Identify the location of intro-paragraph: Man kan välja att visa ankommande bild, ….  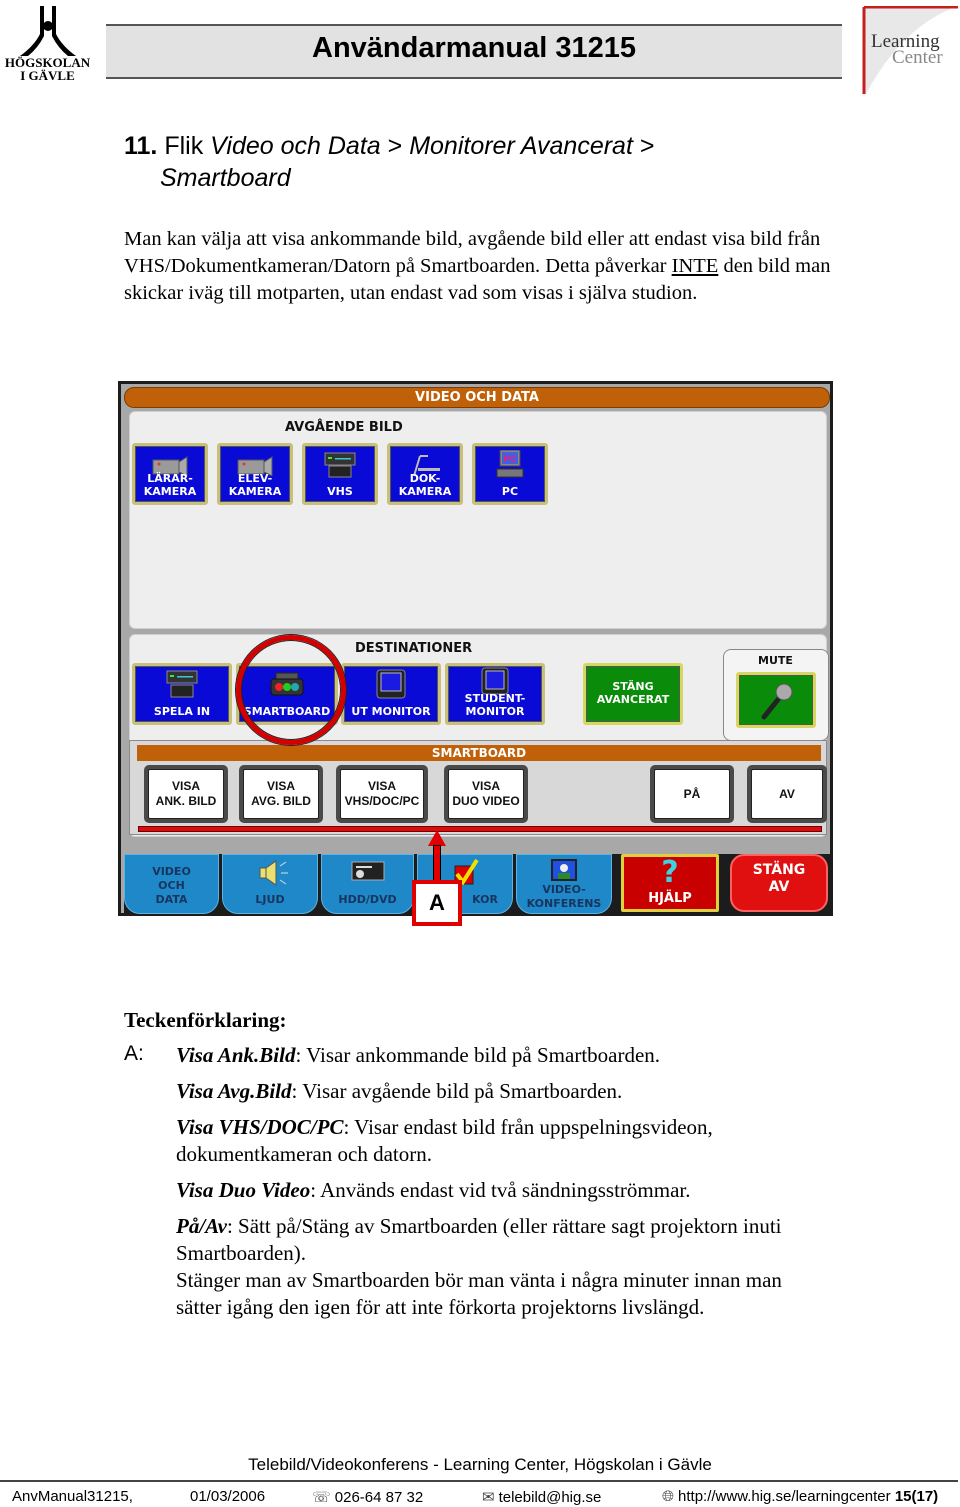
(484, 266).